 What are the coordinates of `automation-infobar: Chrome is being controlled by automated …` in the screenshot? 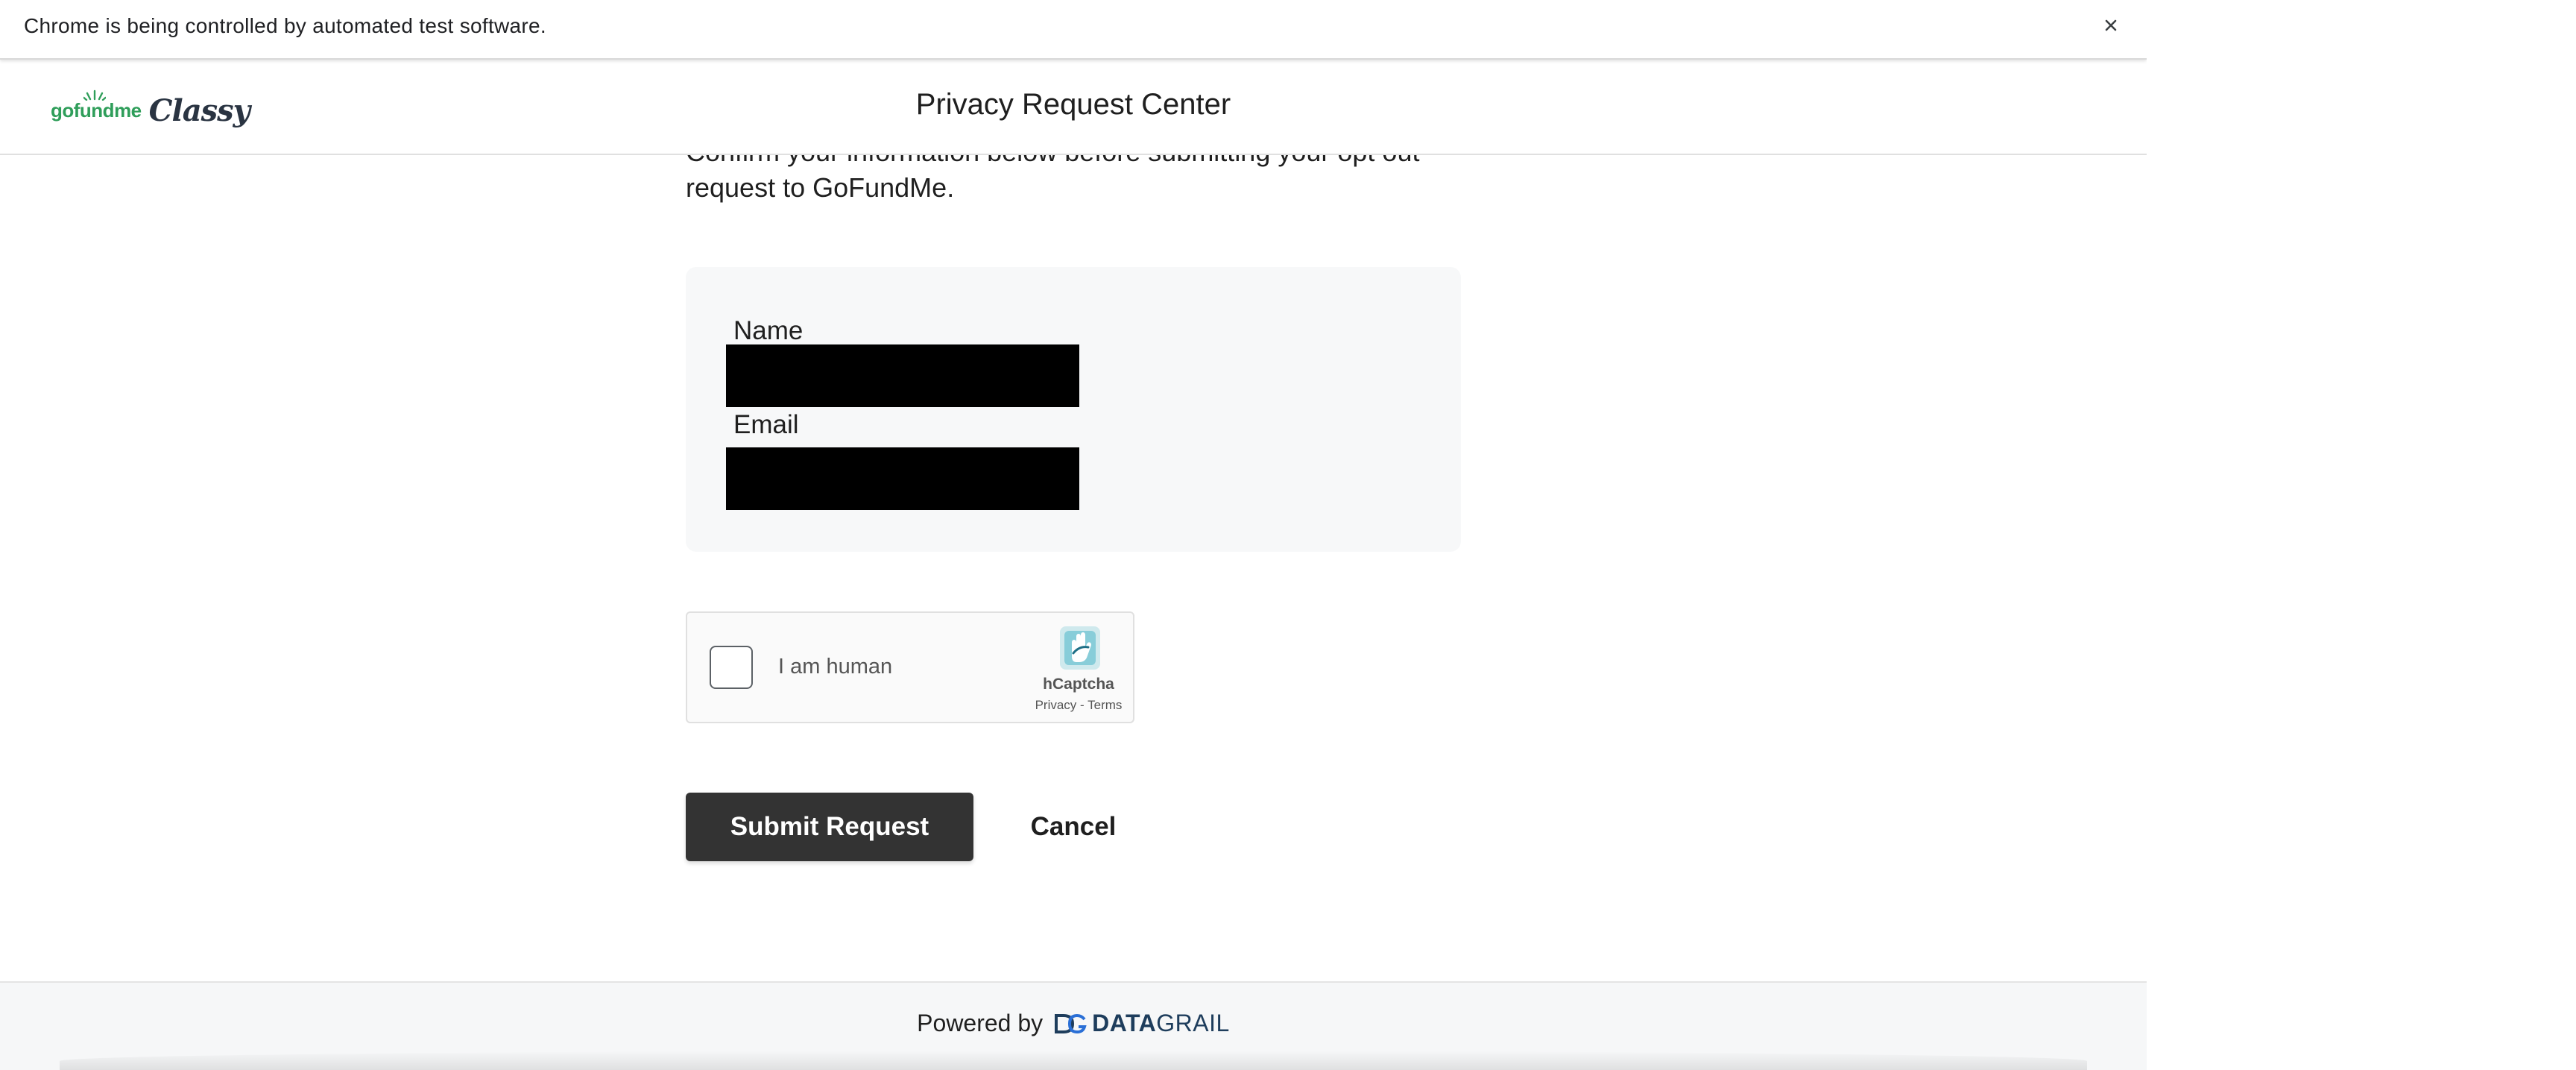 It's located at (1073, 30).